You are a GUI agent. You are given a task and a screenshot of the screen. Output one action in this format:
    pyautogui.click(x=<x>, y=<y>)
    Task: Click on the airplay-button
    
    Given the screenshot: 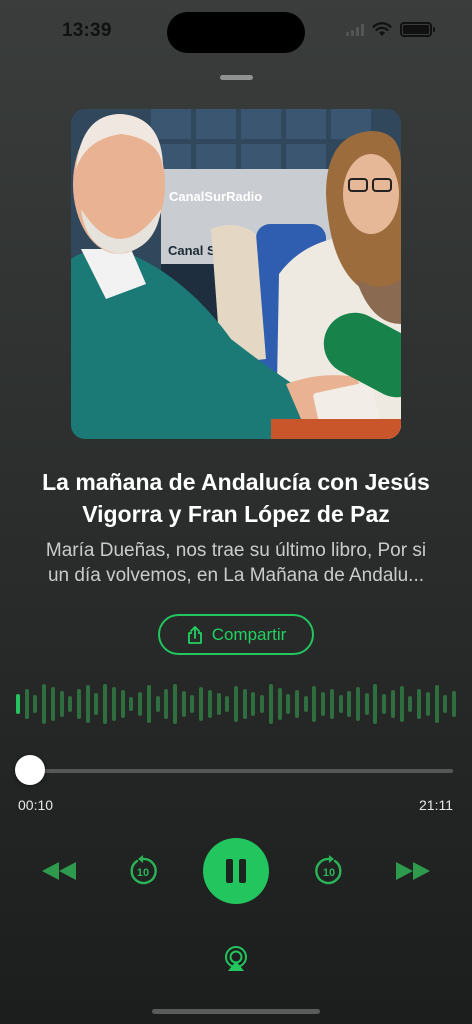 What is the action you would take?
    pyautogui.click(x=236, y=959)
    